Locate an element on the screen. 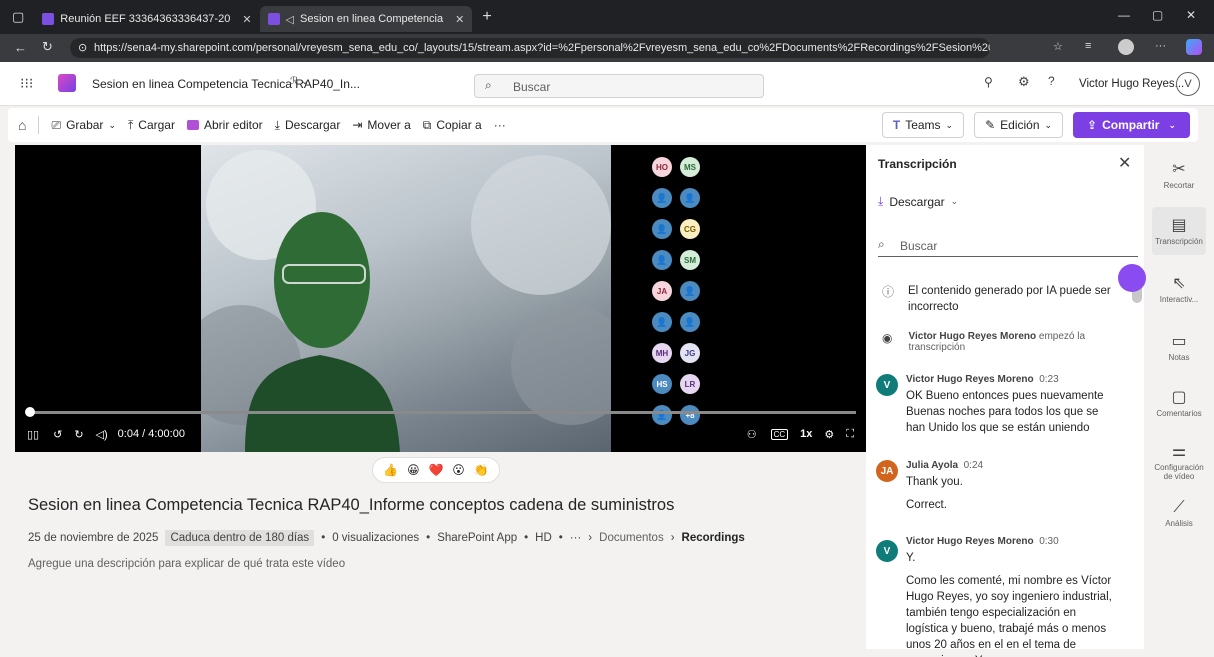 The width and height of the screenshot is (1214, 657). expiry-badge: Caduca dentro de 180 días is located at coordinates (239, 538).